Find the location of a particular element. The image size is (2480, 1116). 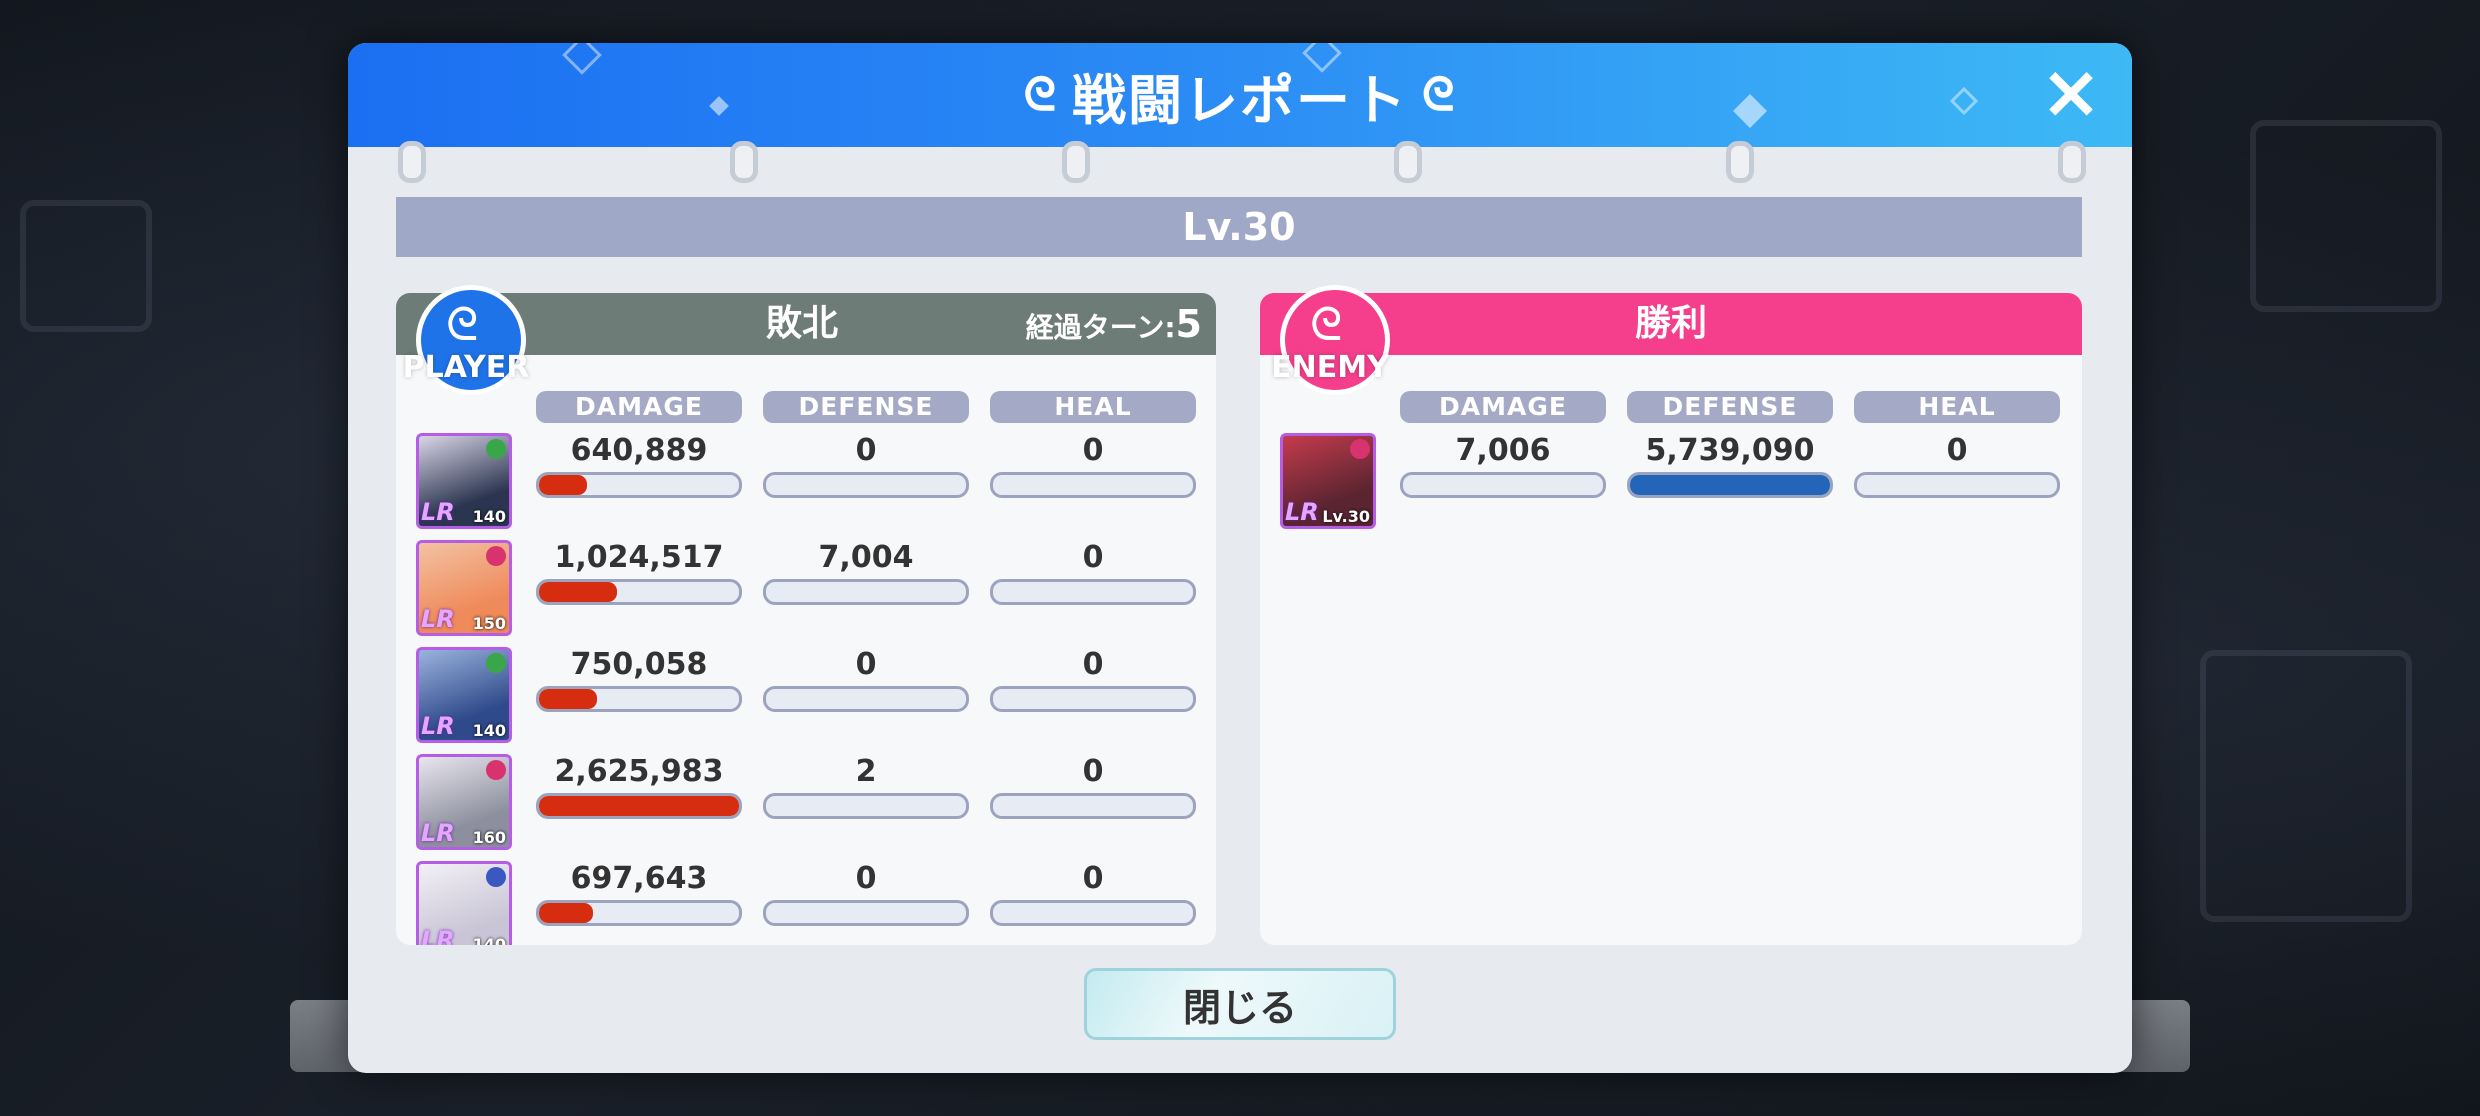

player-unit-portrait: LR 160 is located at coordinates (464, 802).